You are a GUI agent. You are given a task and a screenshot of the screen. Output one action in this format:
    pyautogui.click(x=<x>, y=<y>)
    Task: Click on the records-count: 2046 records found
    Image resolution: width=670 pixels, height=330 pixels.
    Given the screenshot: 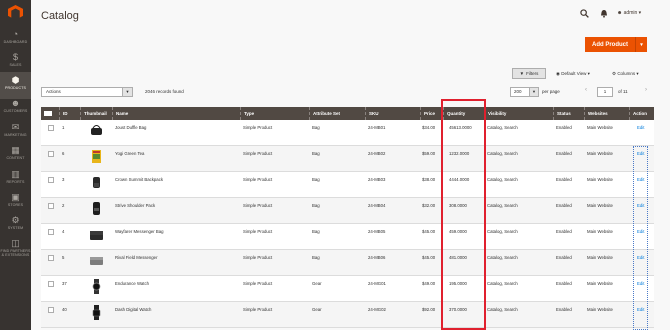 What is the action you would take?
    pyautogui.click(x=164, y=91)
    